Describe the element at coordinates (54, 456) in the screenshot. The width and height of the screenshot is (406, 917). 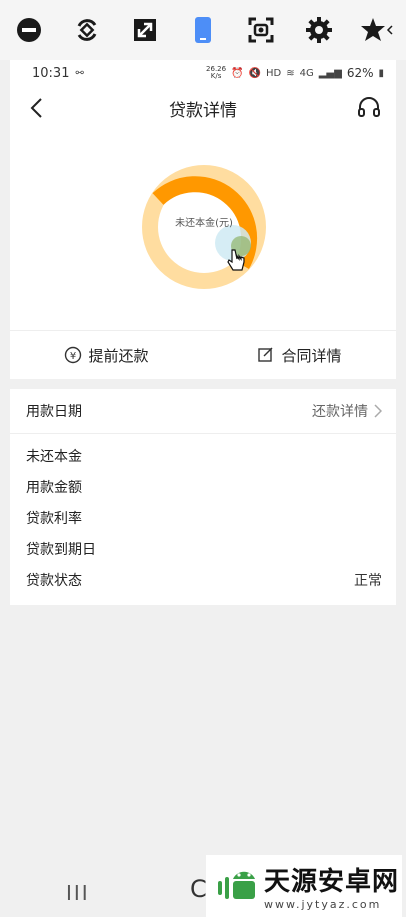
I see `list-item: 未还本金` at that location.